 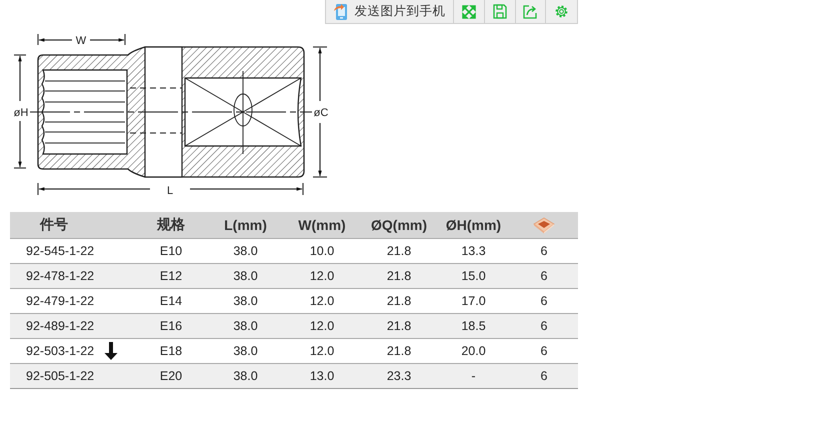 What do you see at coordinates (341, 11) in the screenshot?
I see `phone-icon` at bounding box center [341, 11].